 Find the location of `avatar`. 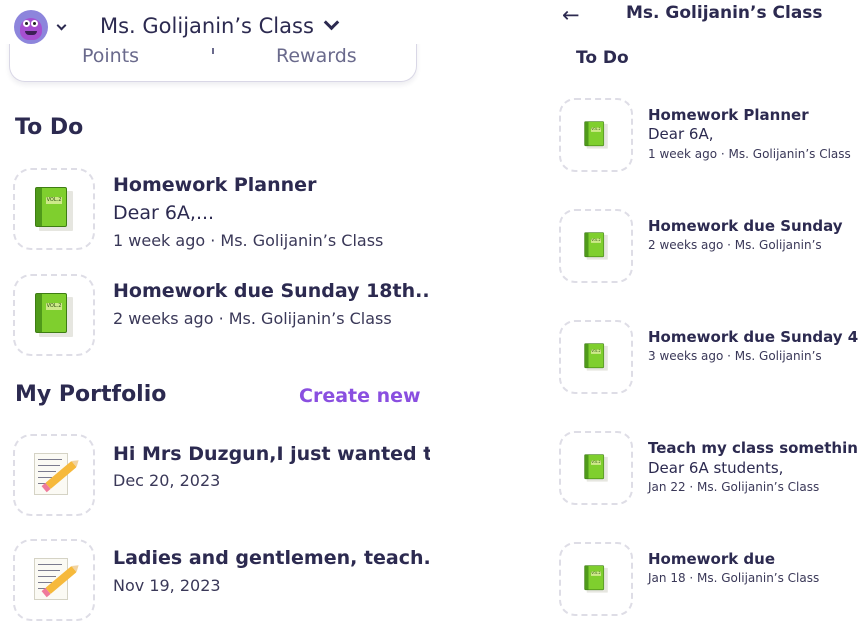

avatar is located at coordinates (31, 27).